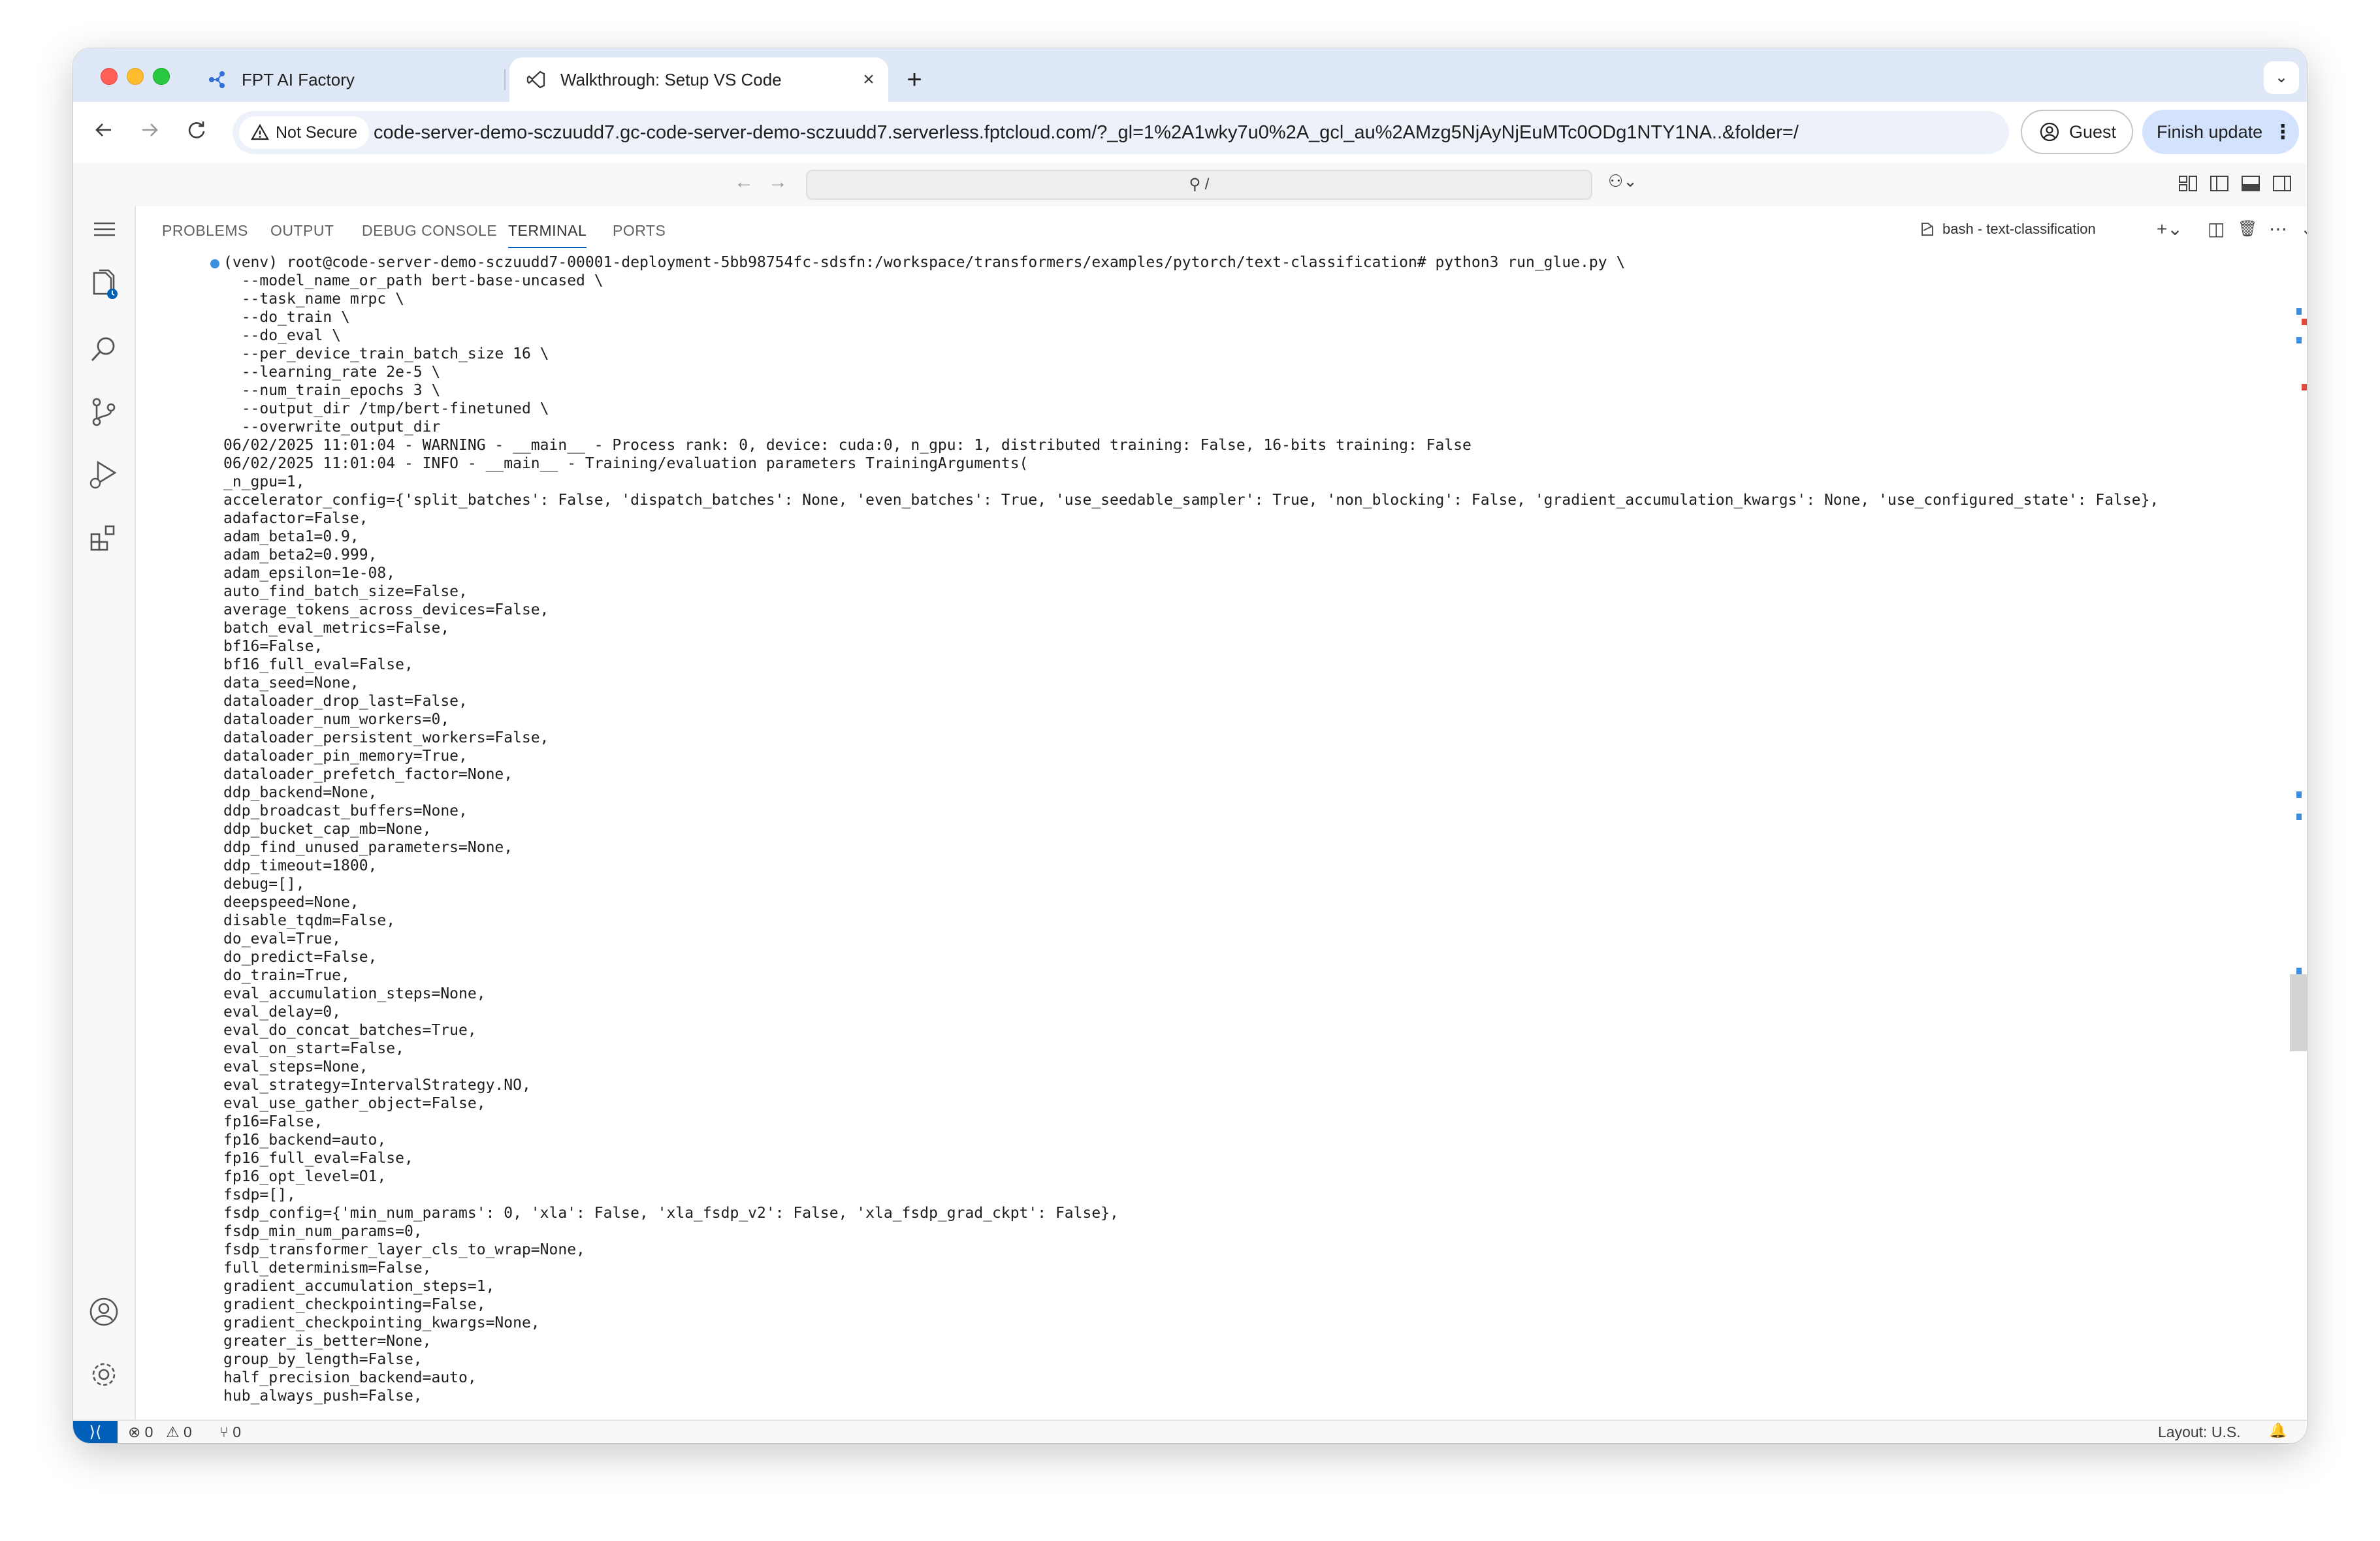  I want to click on browser-tab-walkthrough: Walkthrough: Setup VS Code ×, so click(698, 79).